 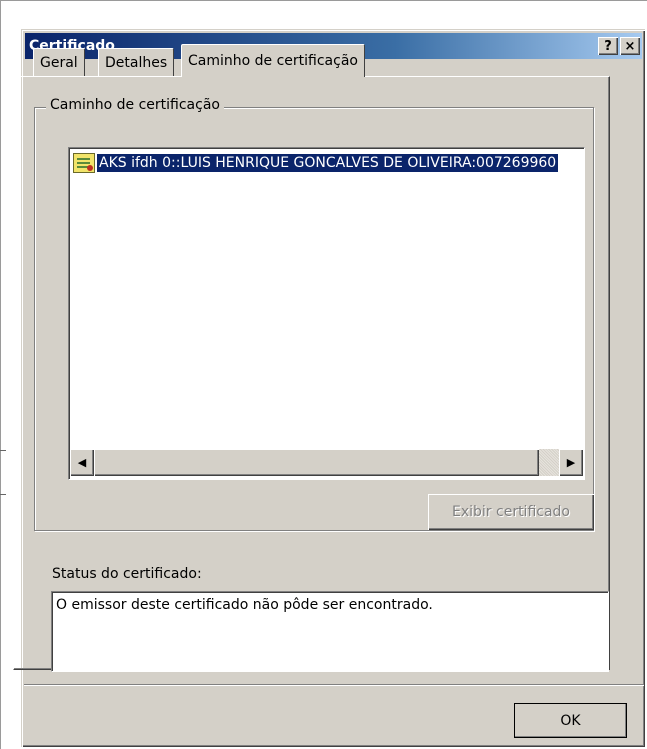 I want to click on dialog-separator, so click(x=334, y=685).